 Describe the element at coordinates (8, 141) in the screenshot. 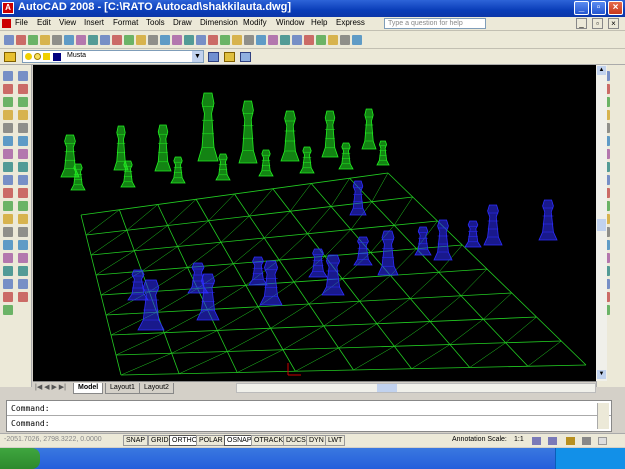

I see `draw-tool-6-icon` at that location.